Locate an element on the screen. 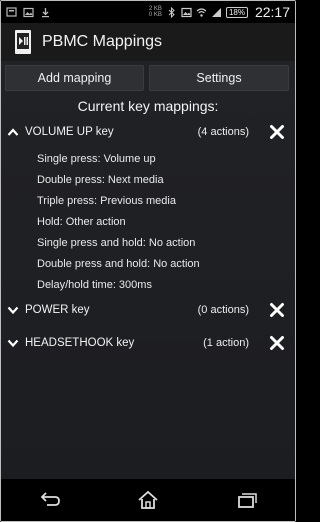 This screenshot has width=320, height=522. app-logo-icon is located at coordinates (23, 42).